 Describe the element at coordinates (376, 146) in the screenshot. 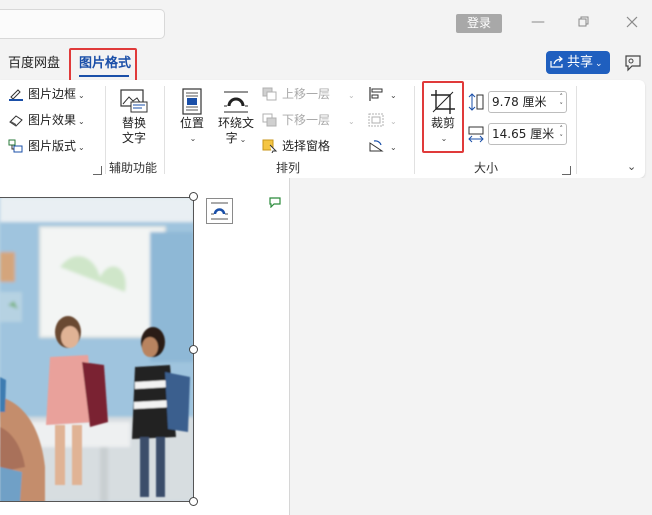

I see `rotate-icon` at that location.